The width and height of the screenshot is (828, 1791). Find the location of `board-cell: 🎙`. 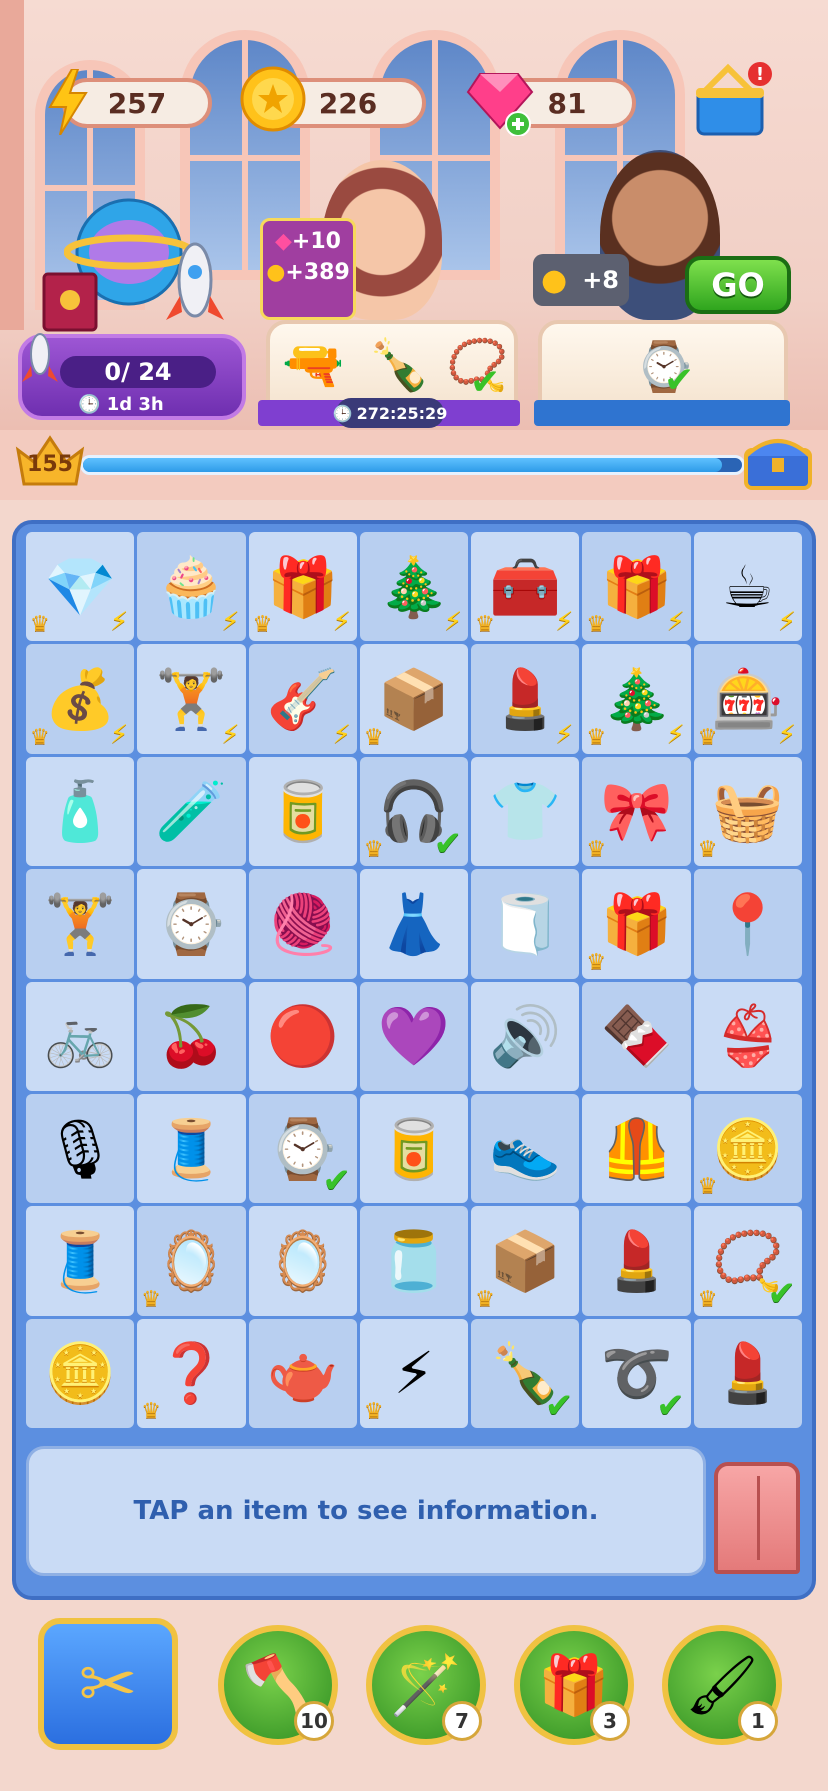

board-cell: 🎙 is located at coordinates (80, 1148).